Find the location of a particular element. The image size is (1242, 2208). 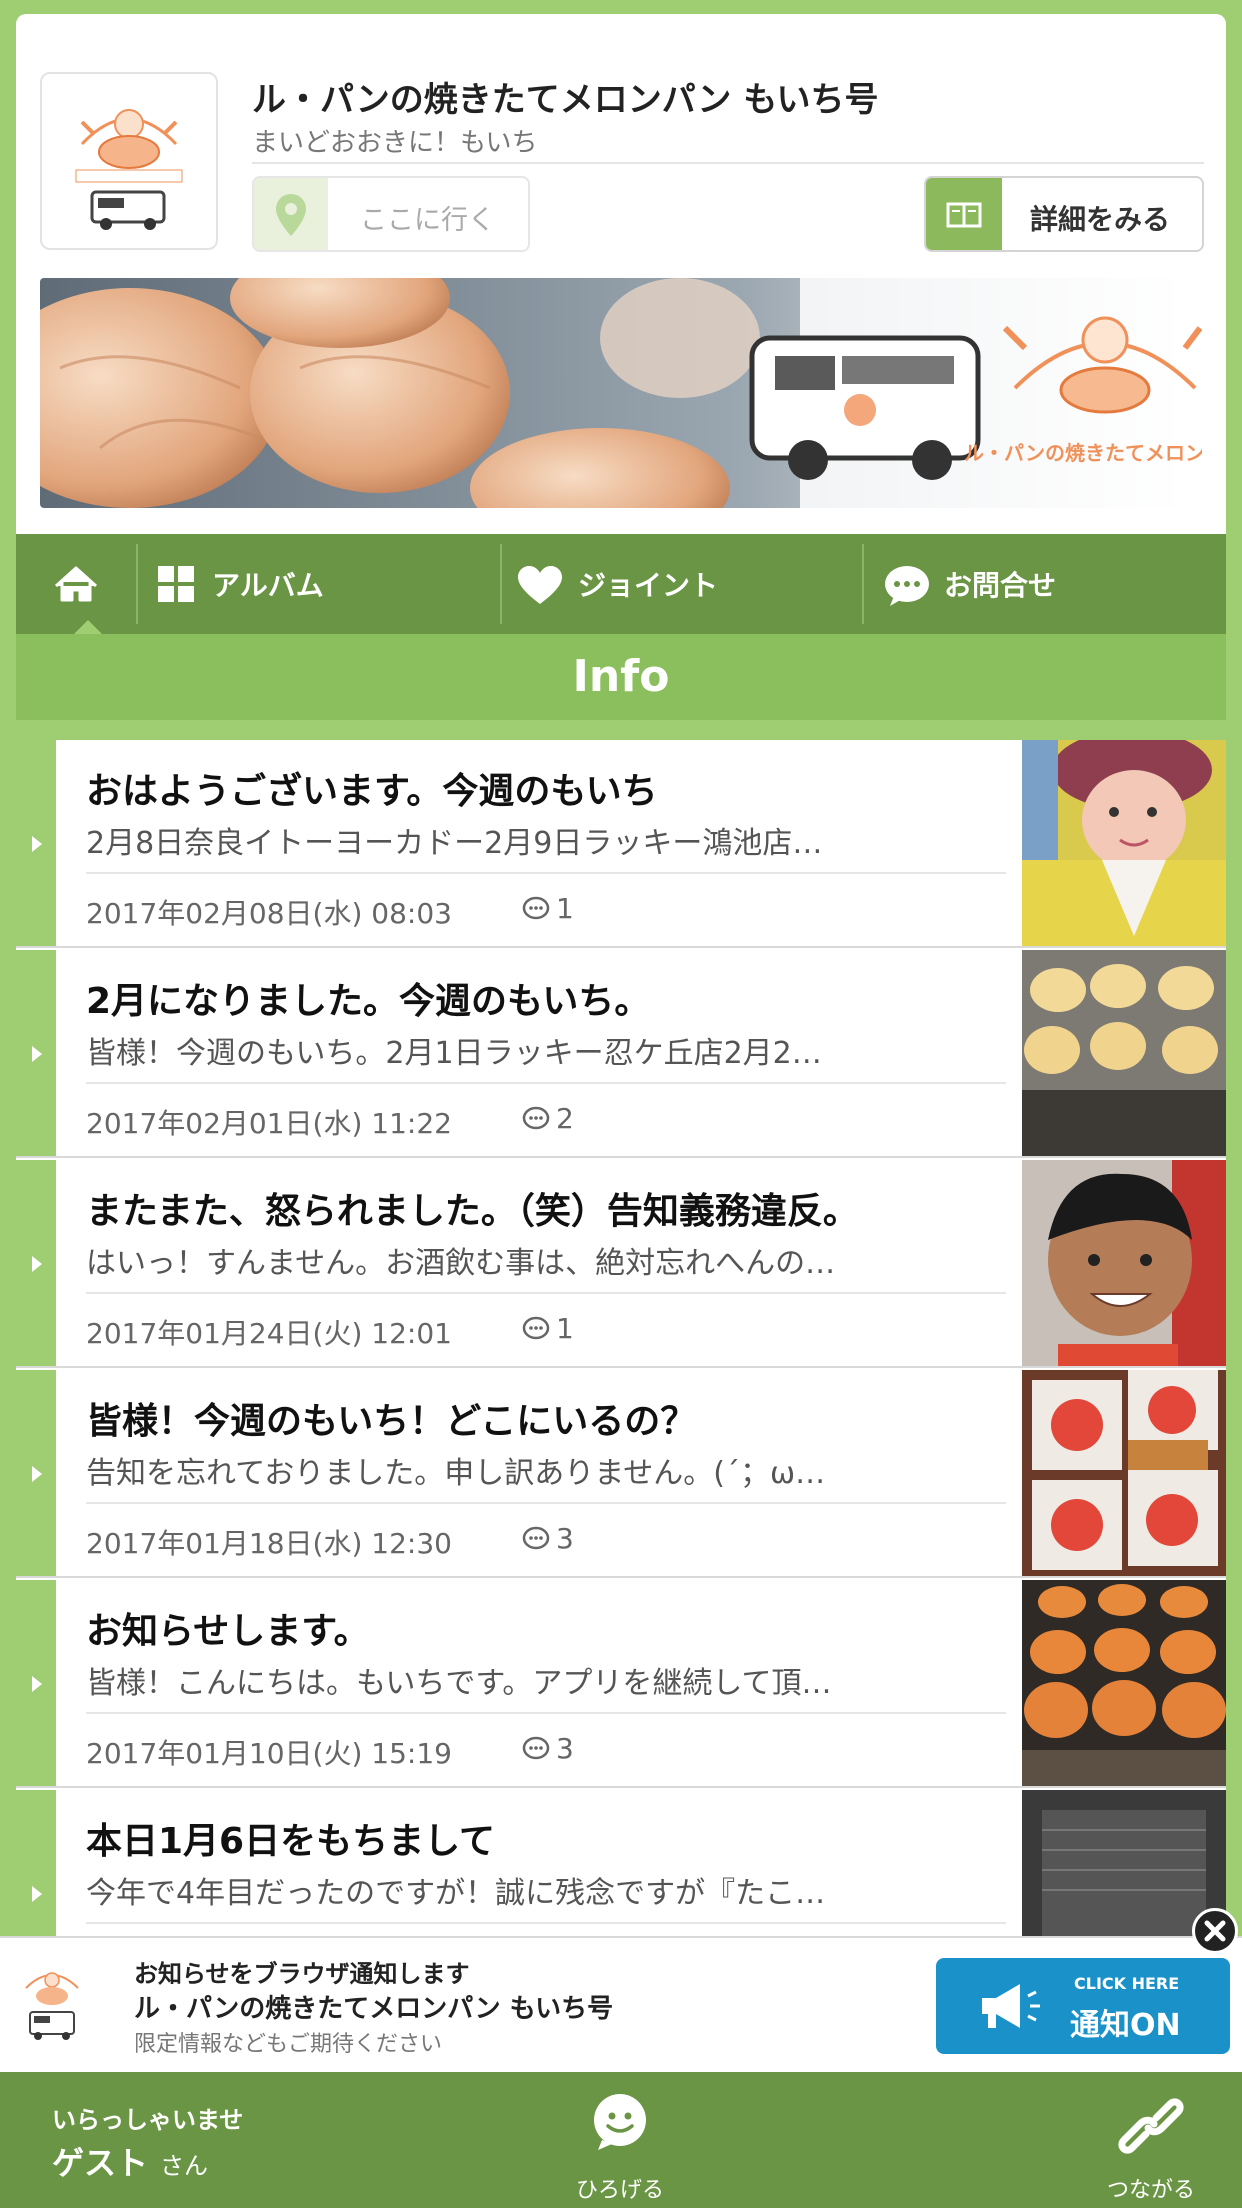

notify-line3: 限定情報などもご期待ください is located at coordinates (288, 2044).